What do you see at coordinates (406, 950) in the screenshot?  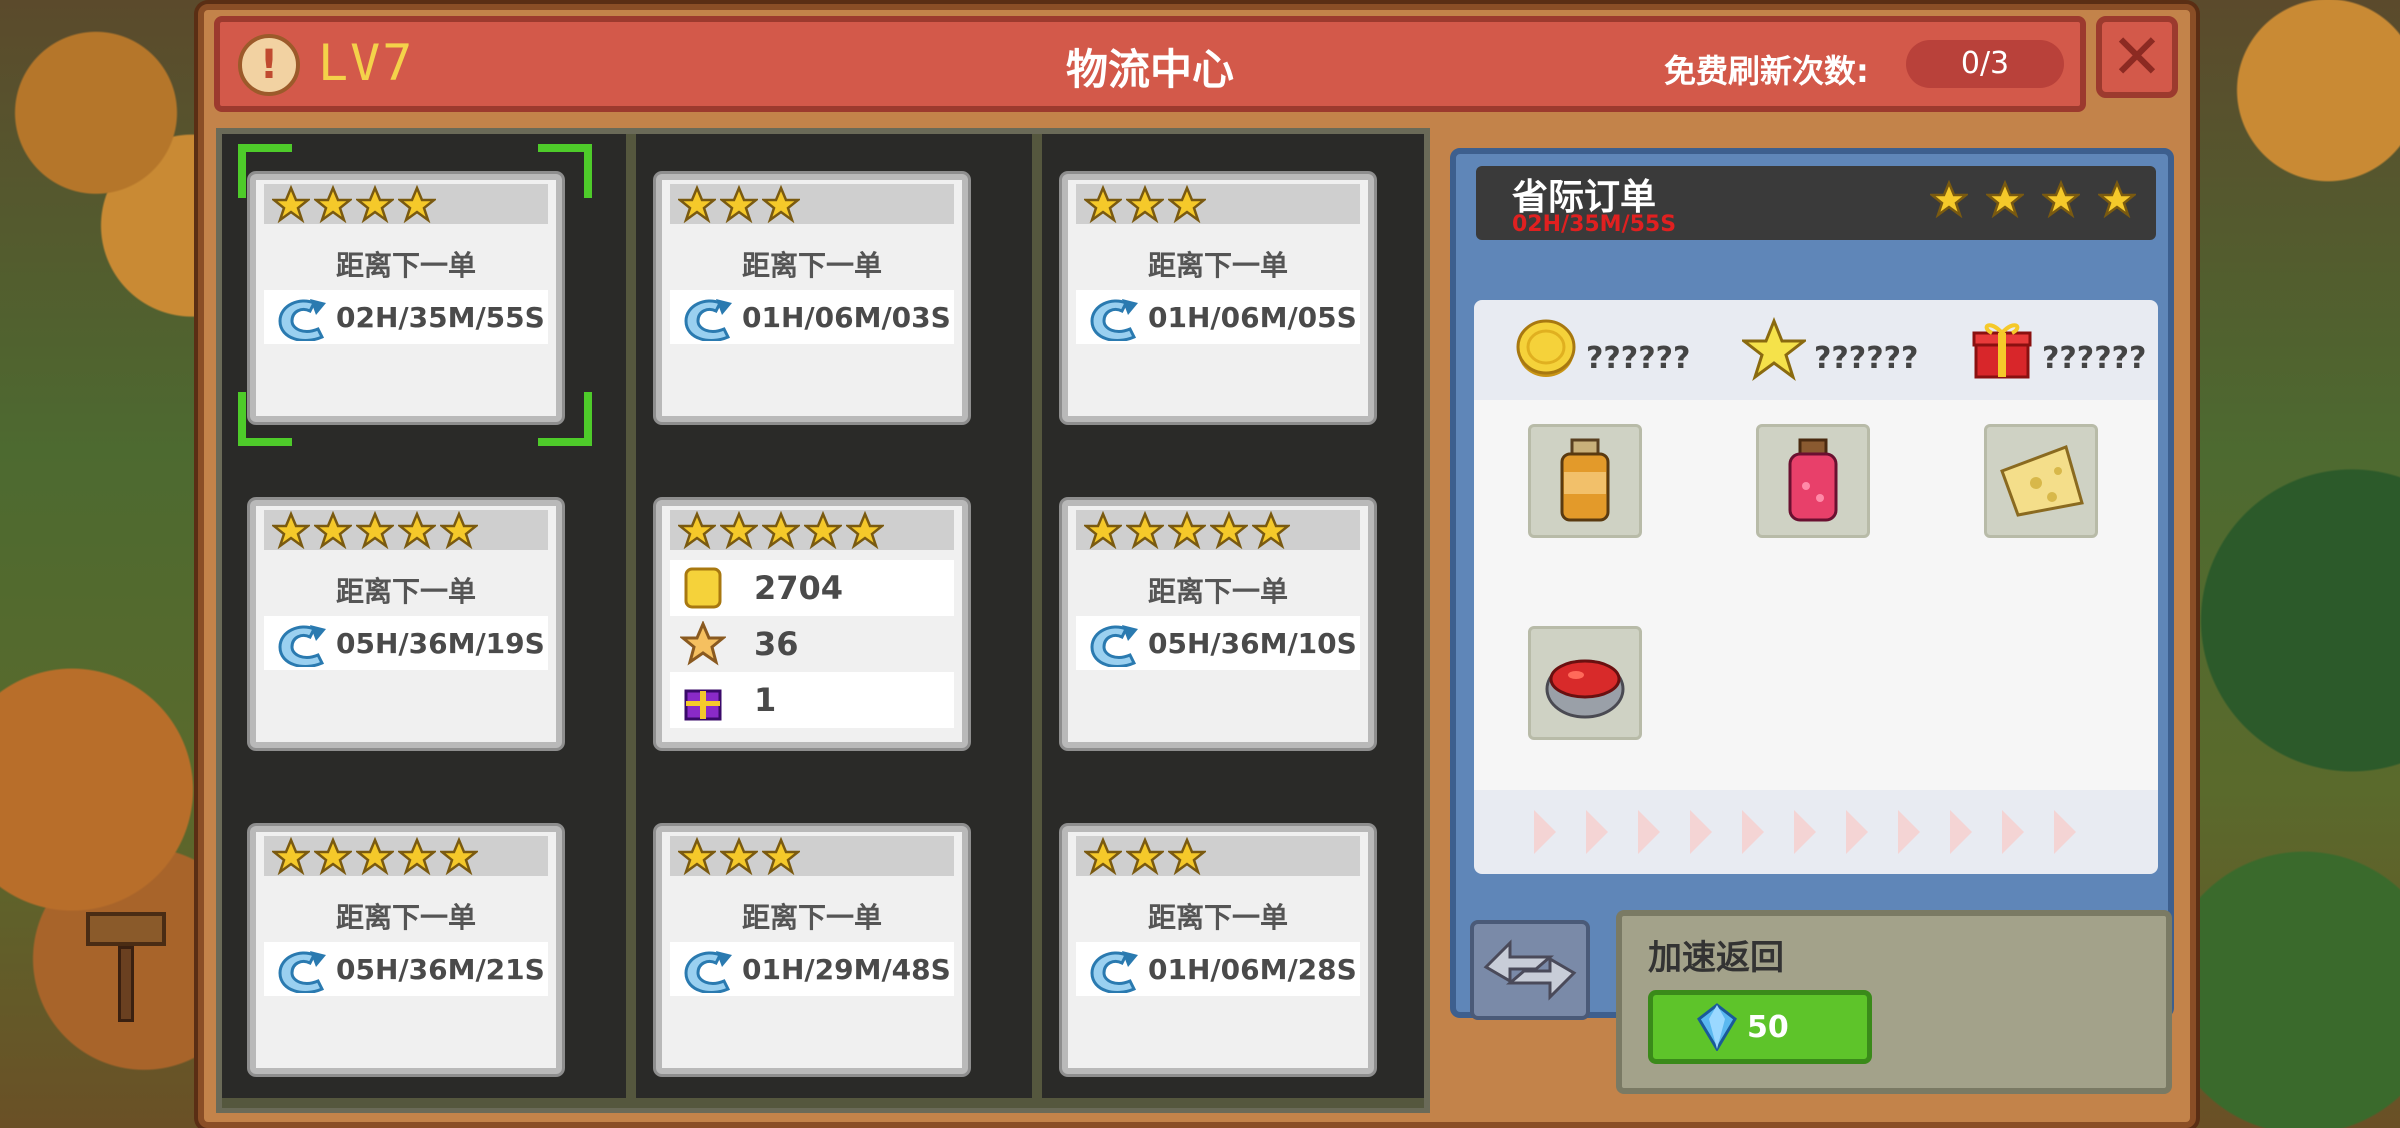 I see `order-card: 距离下一单 05H/36M/21S` at bounding box center [406, 950].